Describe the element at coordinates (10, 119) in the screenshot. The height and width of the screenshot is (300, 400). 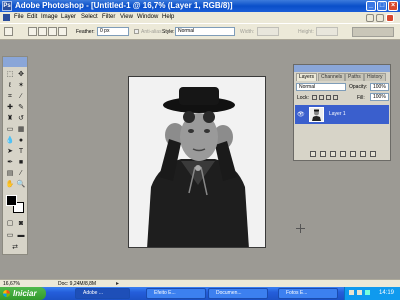
I see `clone-stamp-icon: ♜` at that location.